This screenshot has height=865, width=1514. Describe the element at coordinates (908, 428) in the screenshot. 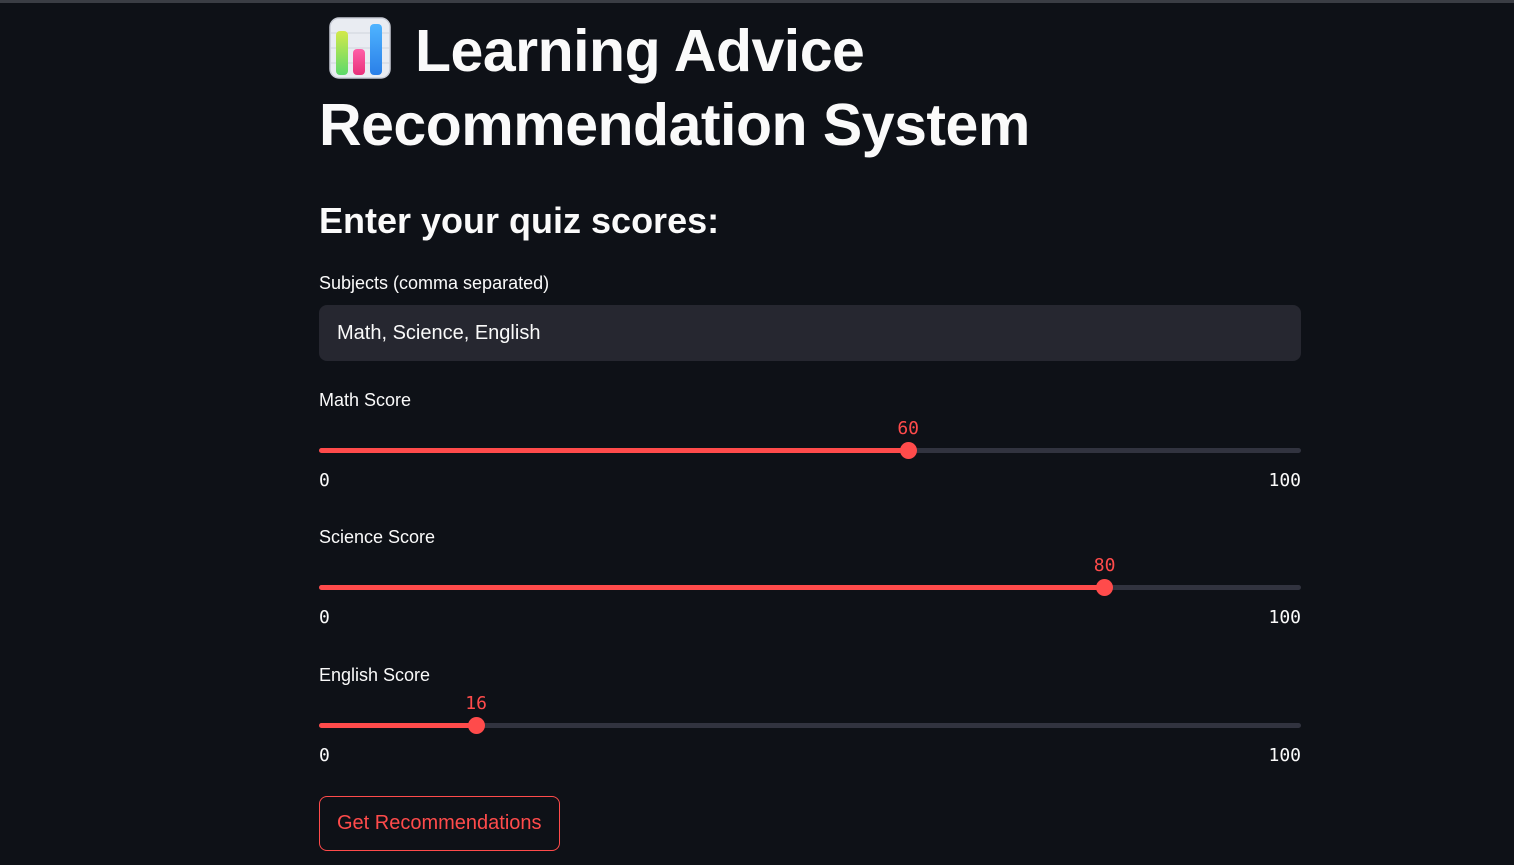

I see `math-score-value: 60` at that location.